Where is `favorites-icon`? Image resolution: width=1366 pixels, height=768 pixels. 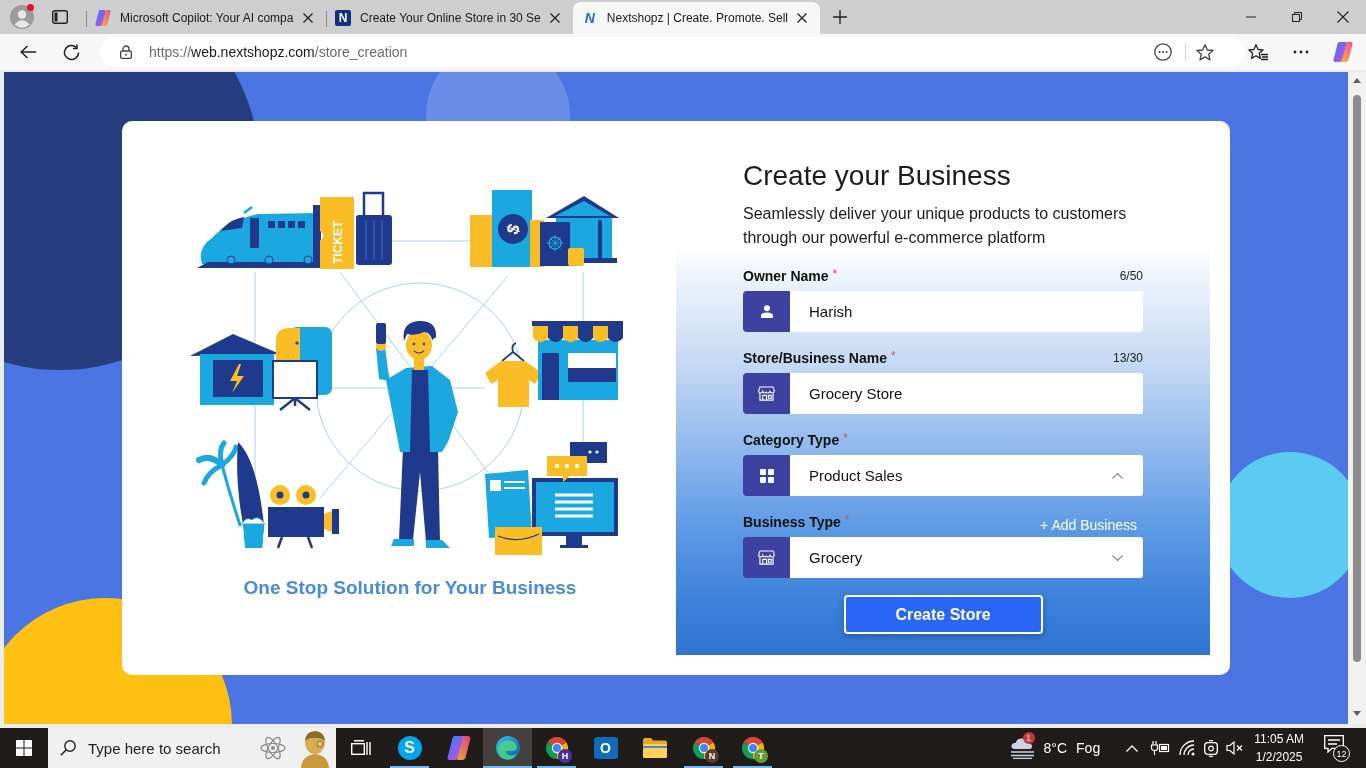 favorites-icon is located at coordinates (1258, 52).